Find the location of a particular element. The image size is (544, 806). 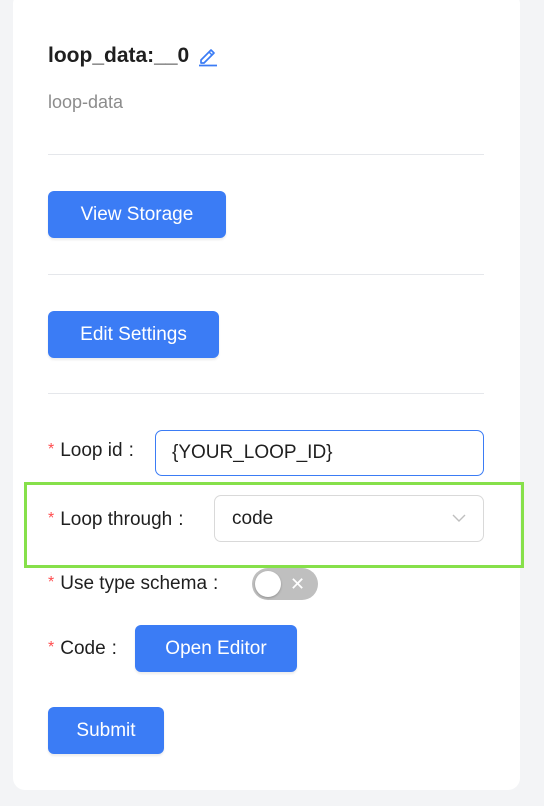

node-title: loop_data:__0 is located at coordinates (119, 55).